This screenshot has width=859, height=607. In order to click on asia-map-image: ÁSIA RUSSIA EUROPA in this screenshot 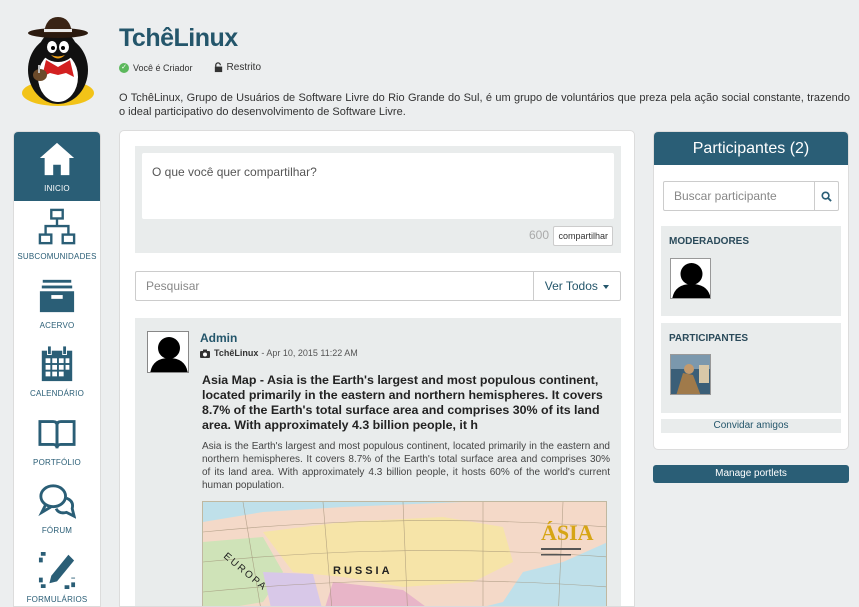, I will do `click(404, 553)`.